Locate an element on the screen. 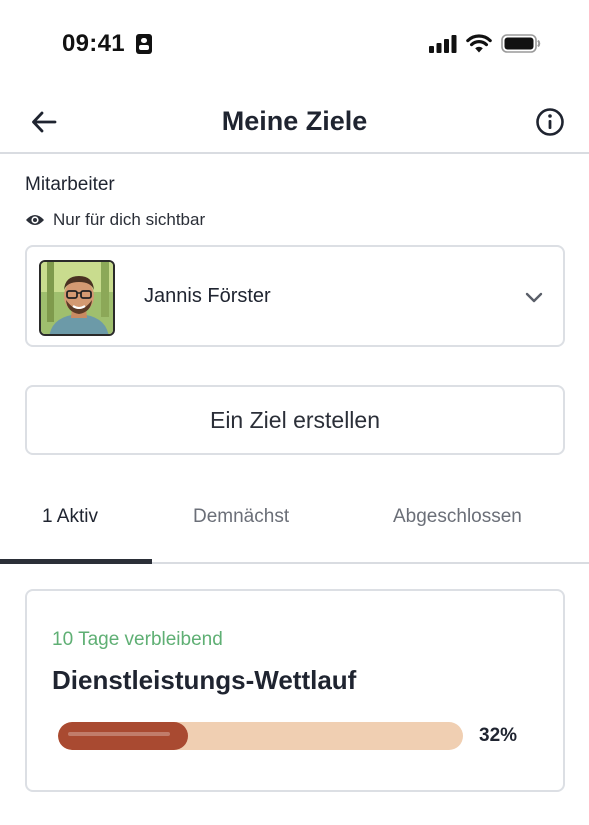 The height and width of the screenshot is (825, 589). tab-active: 1 Aktiv is located at coordinates (70, 517).